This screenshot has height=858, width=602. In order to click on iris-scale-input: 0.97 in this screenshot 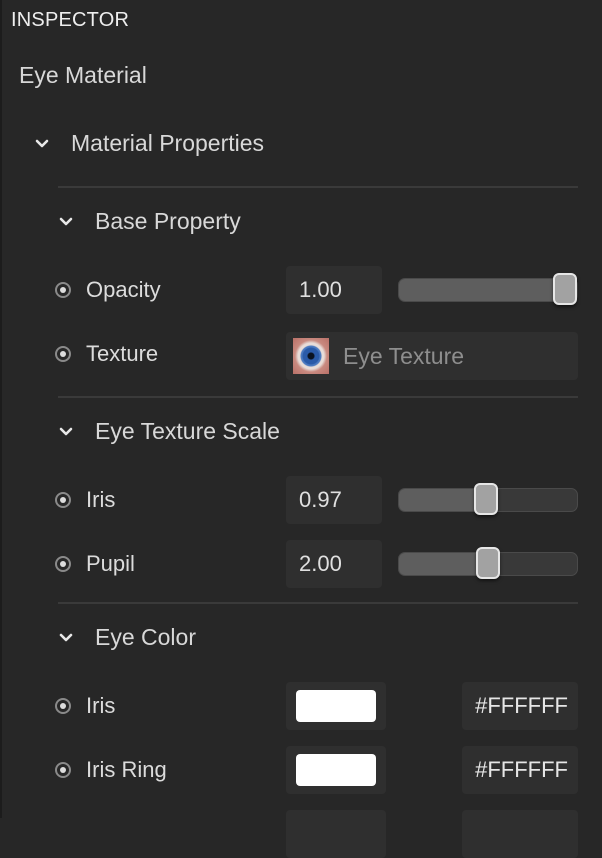, I will do `click(334, 500)`.